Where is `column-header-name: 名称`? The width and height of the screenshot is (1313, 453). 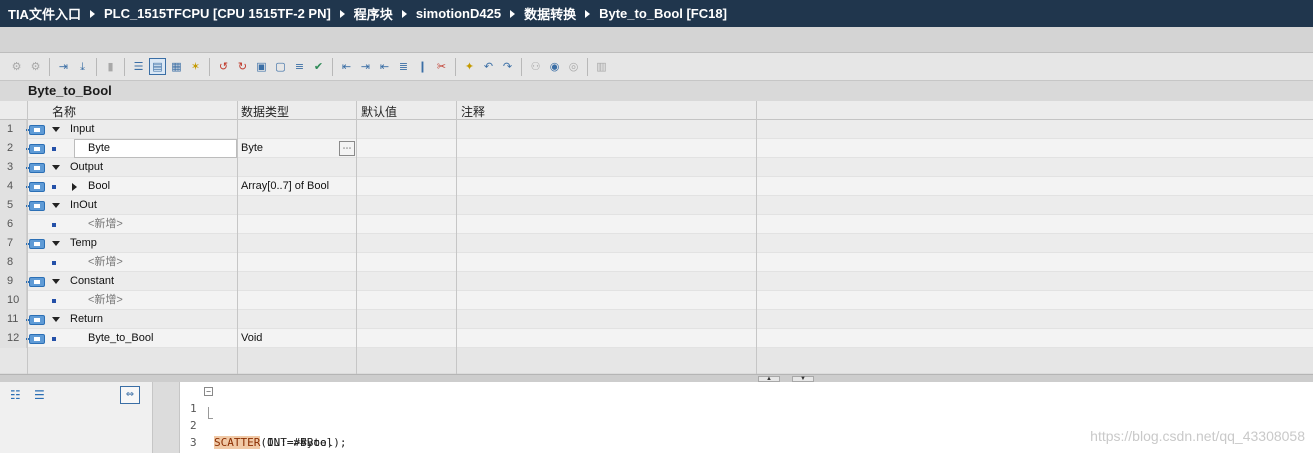
column-header-name: 名称 is located at coordinates (64, 111).